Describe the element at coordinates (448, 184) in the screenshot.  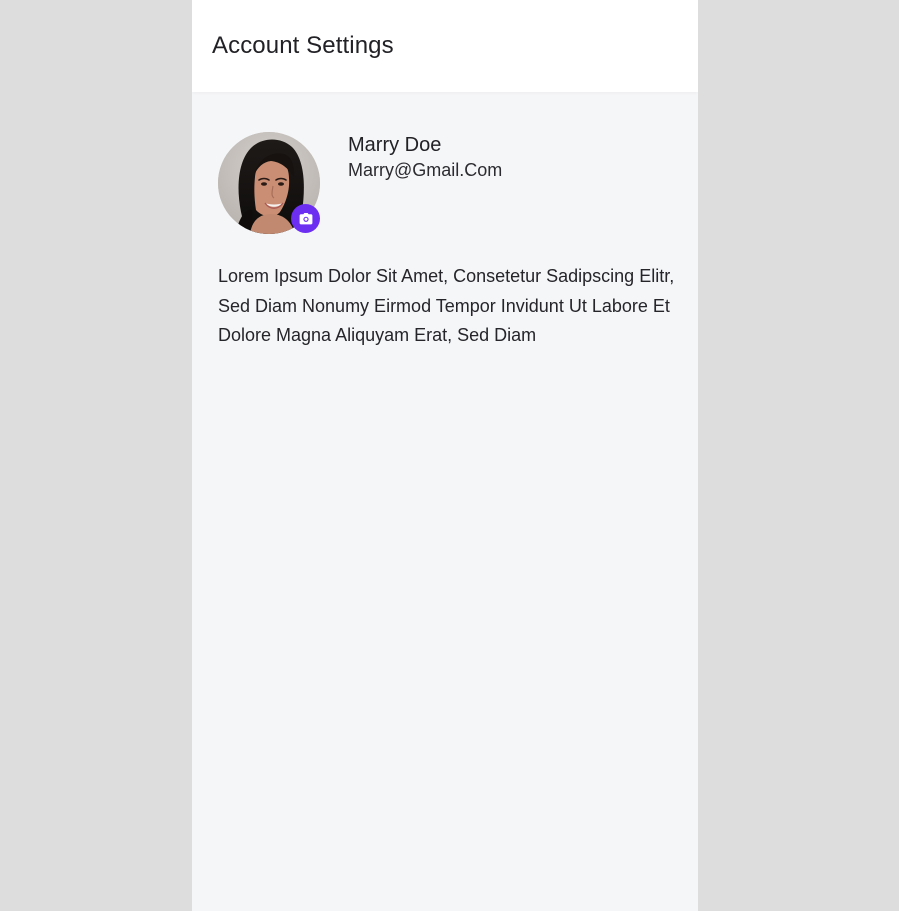
I see `profile-section: Marry Doe Marry@Gmail.Com` at that location.